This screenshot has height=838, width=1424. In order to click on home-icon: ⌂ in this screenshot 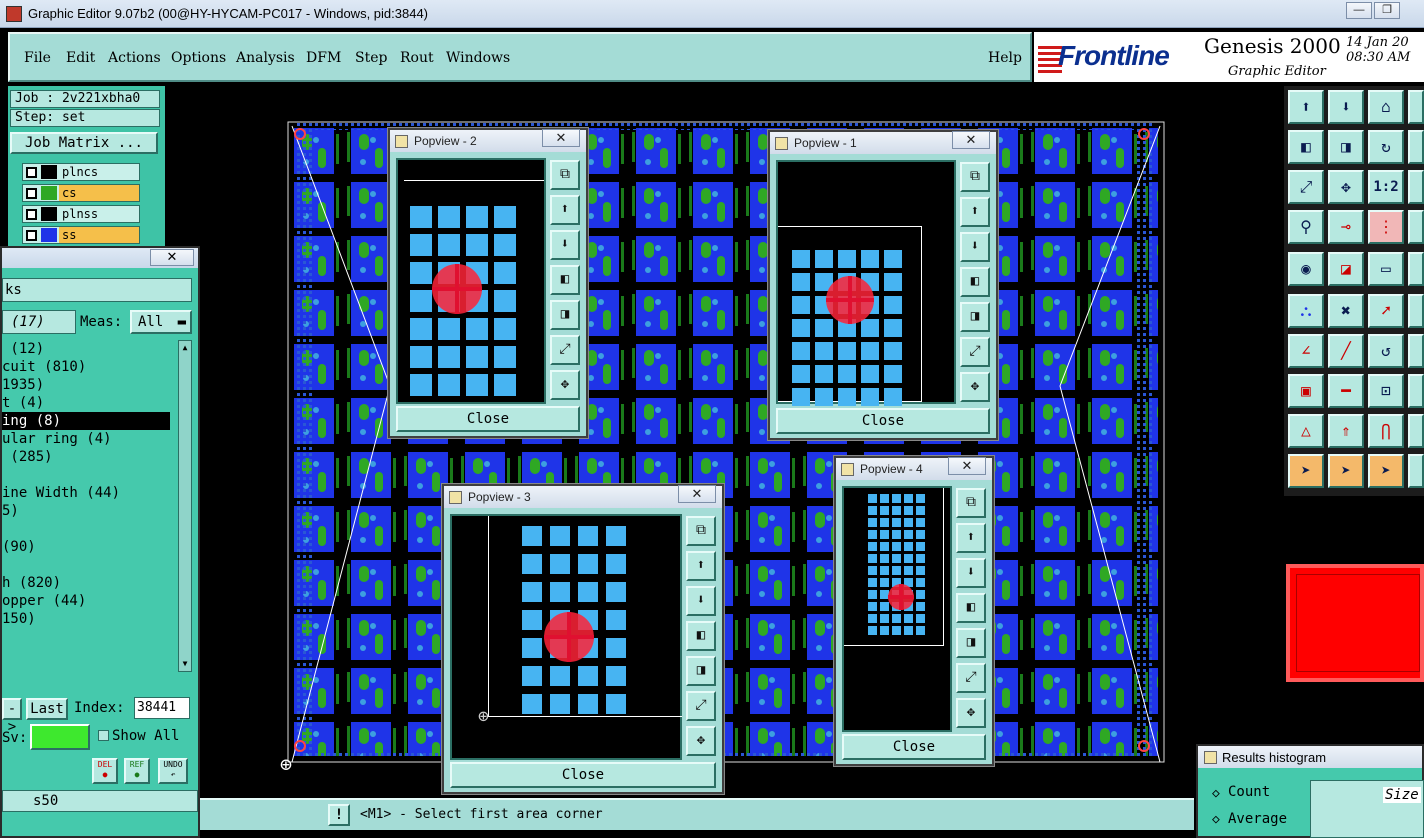, I will do `click(1386, 107)`.